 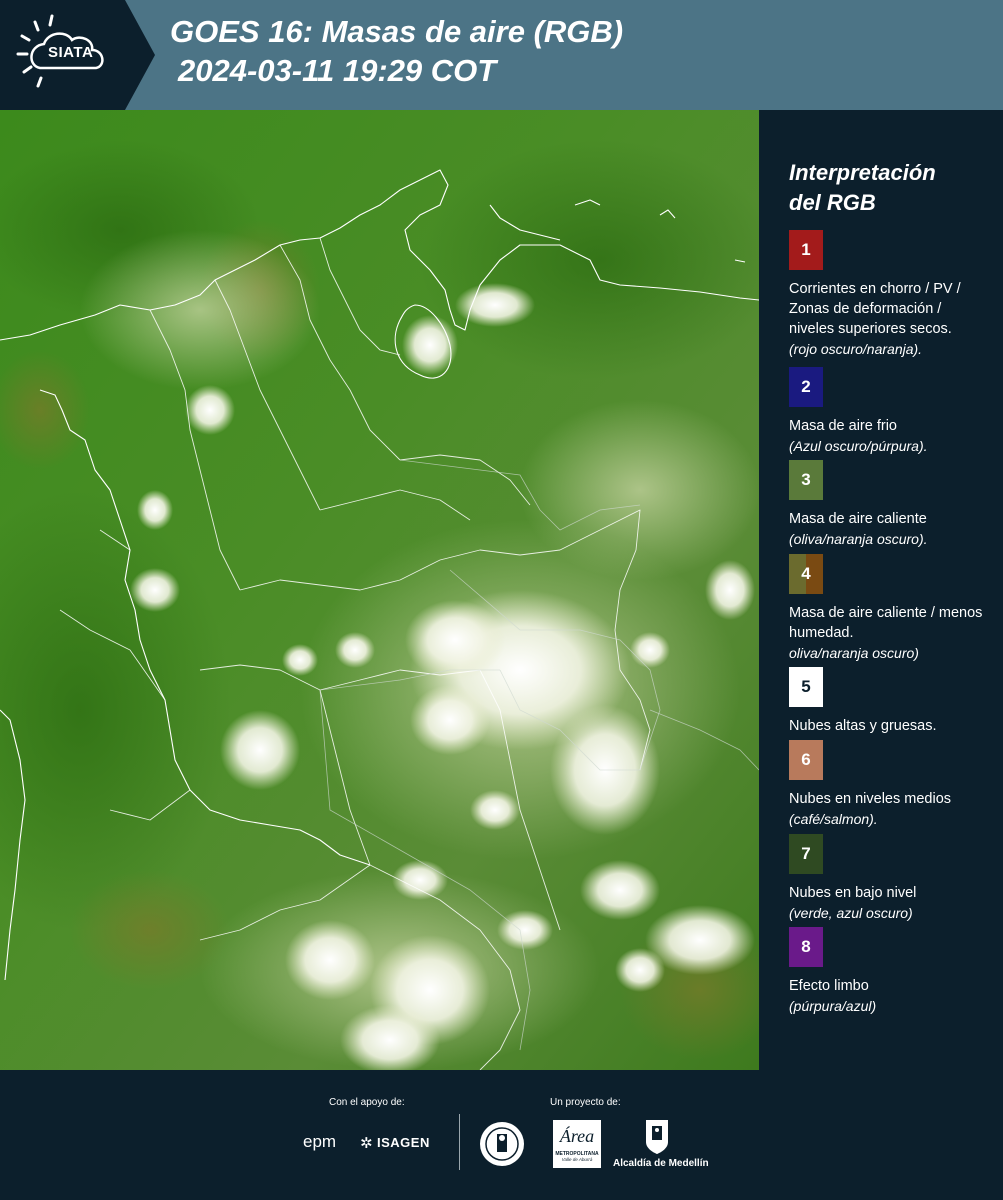 What do you see at coordinates (853, 893) in the screenshot?
I see `legend-text-7: Nubes en bajo nivel` at bounding box center [853, 893].